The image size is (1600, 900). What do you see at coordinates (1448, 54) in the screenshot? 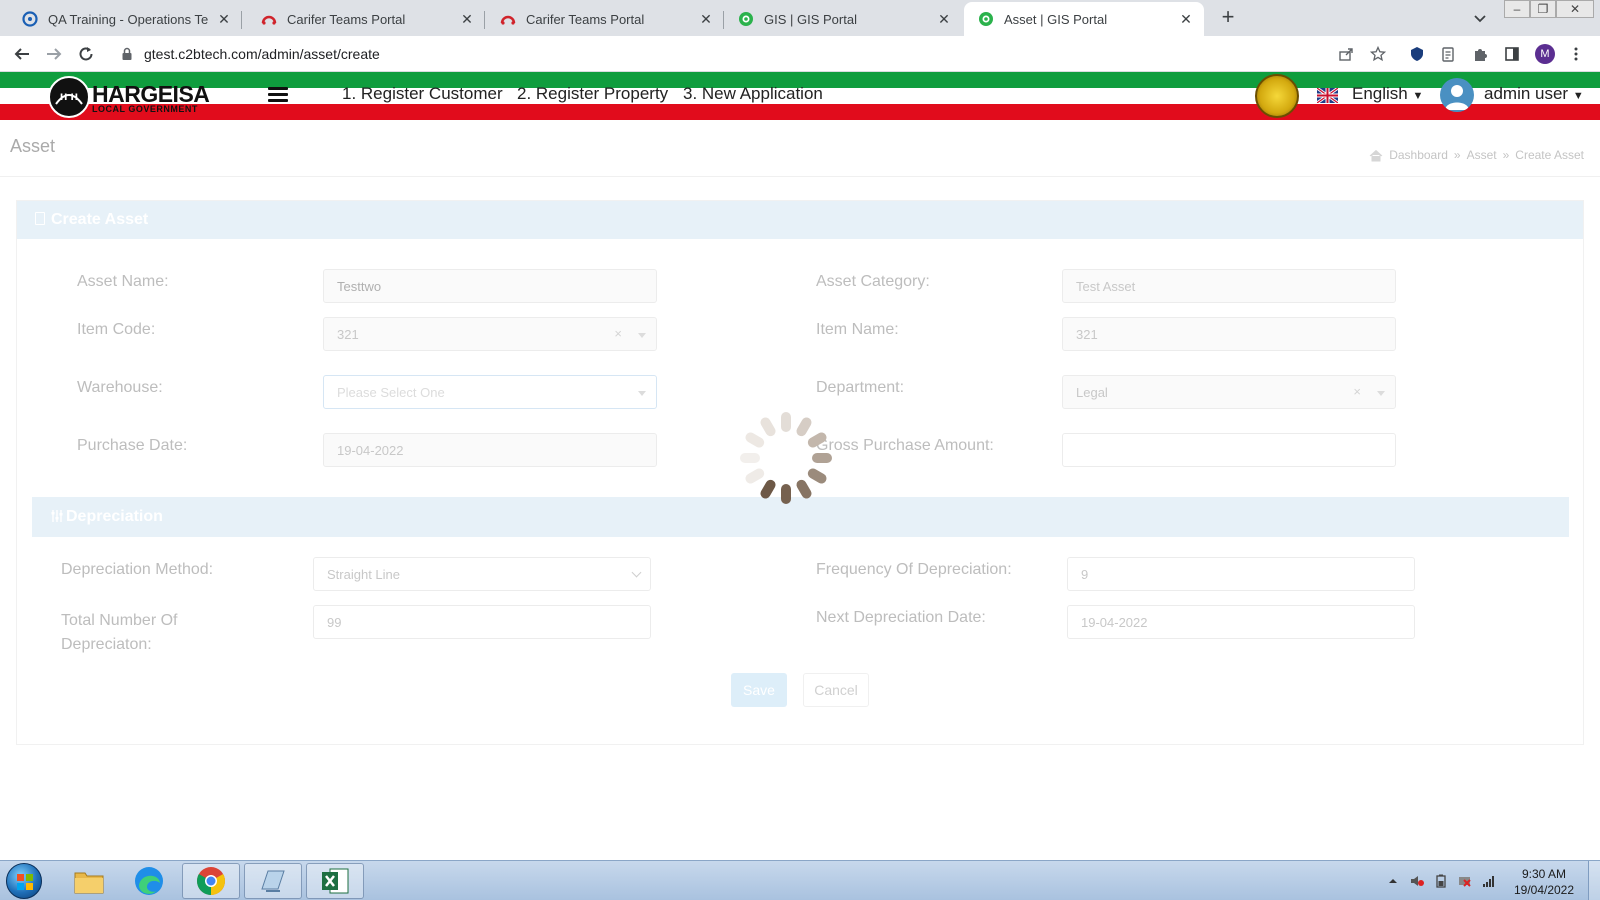
I see `extension-clipboard-icon` at bounding box center [1448, 54].